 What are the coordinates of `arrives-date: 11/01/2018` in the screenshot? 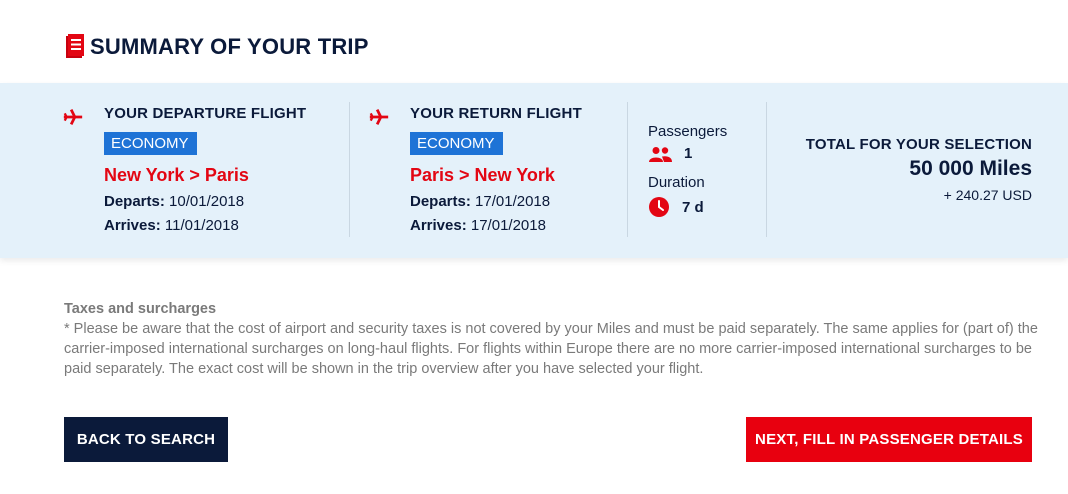 It's located at (201, 225).